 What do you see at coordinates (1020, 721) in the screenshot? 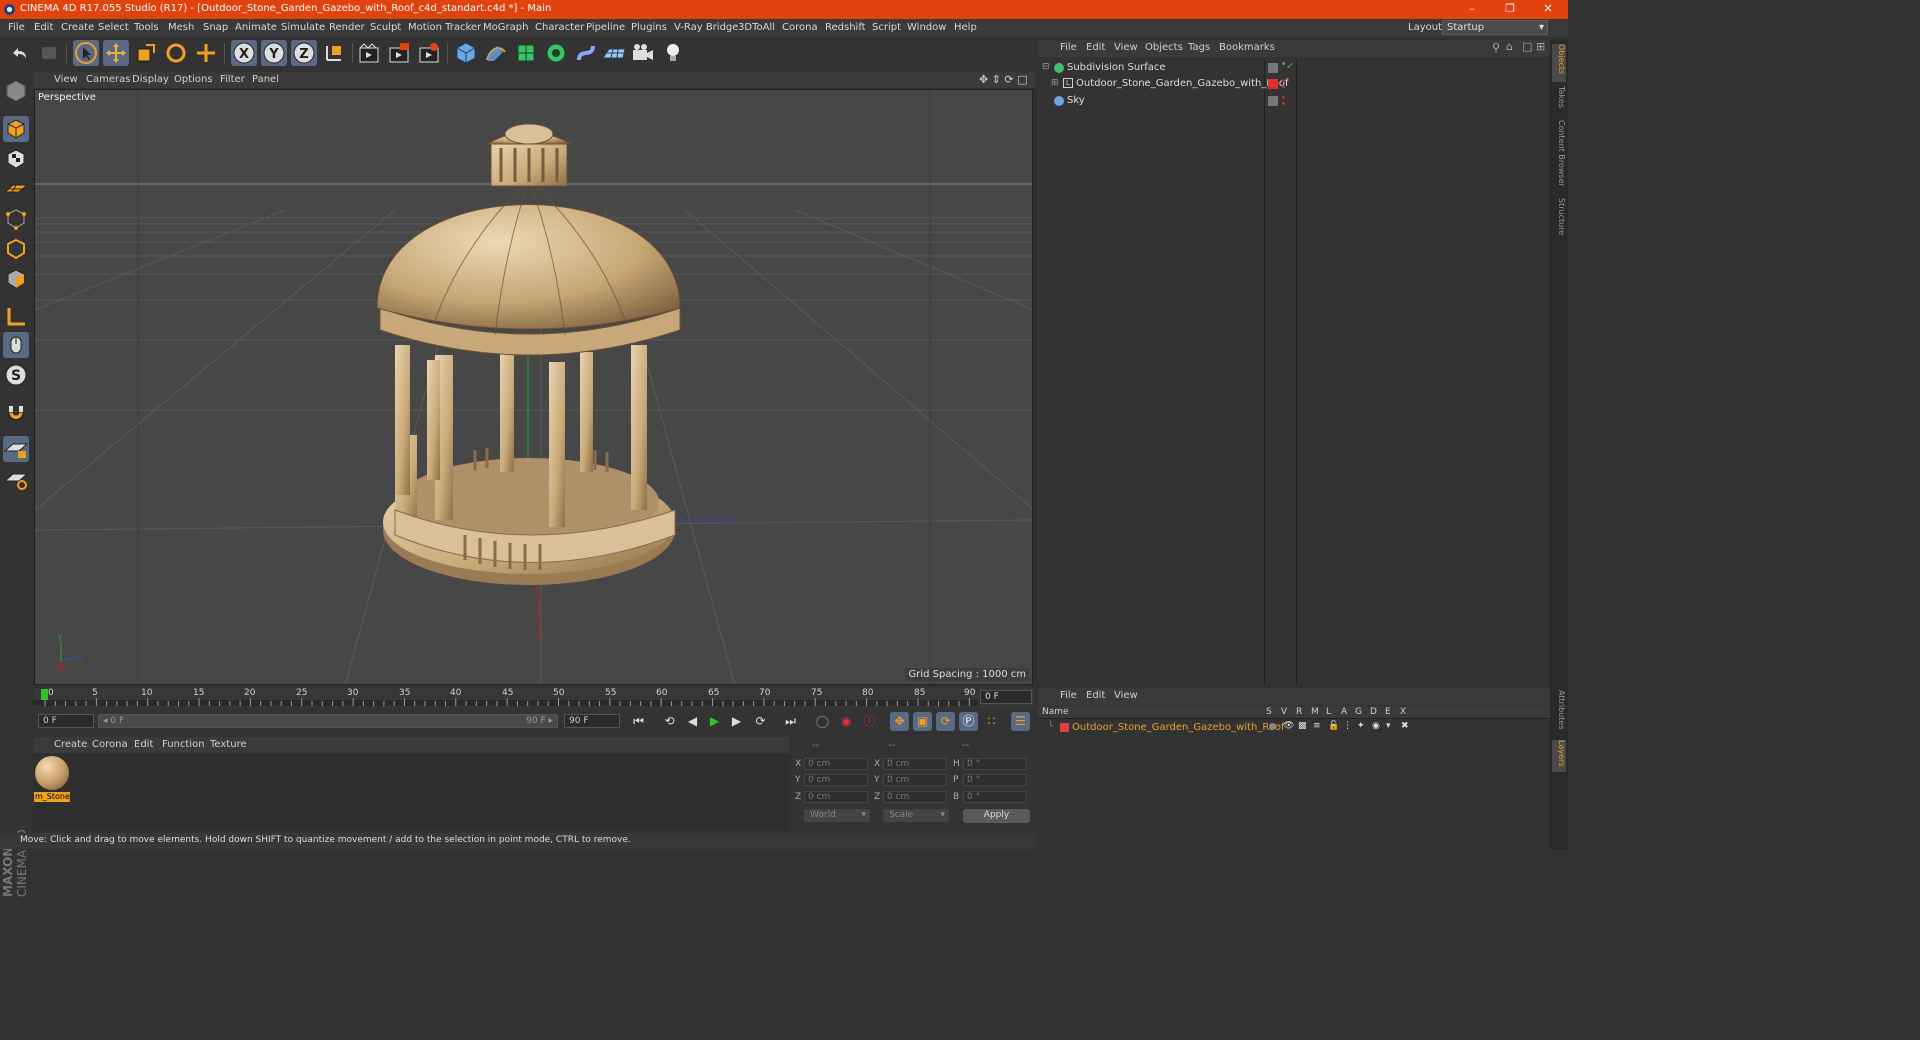
I see `timeline-window-icon: ☰` at bounding box center [1020, 721].